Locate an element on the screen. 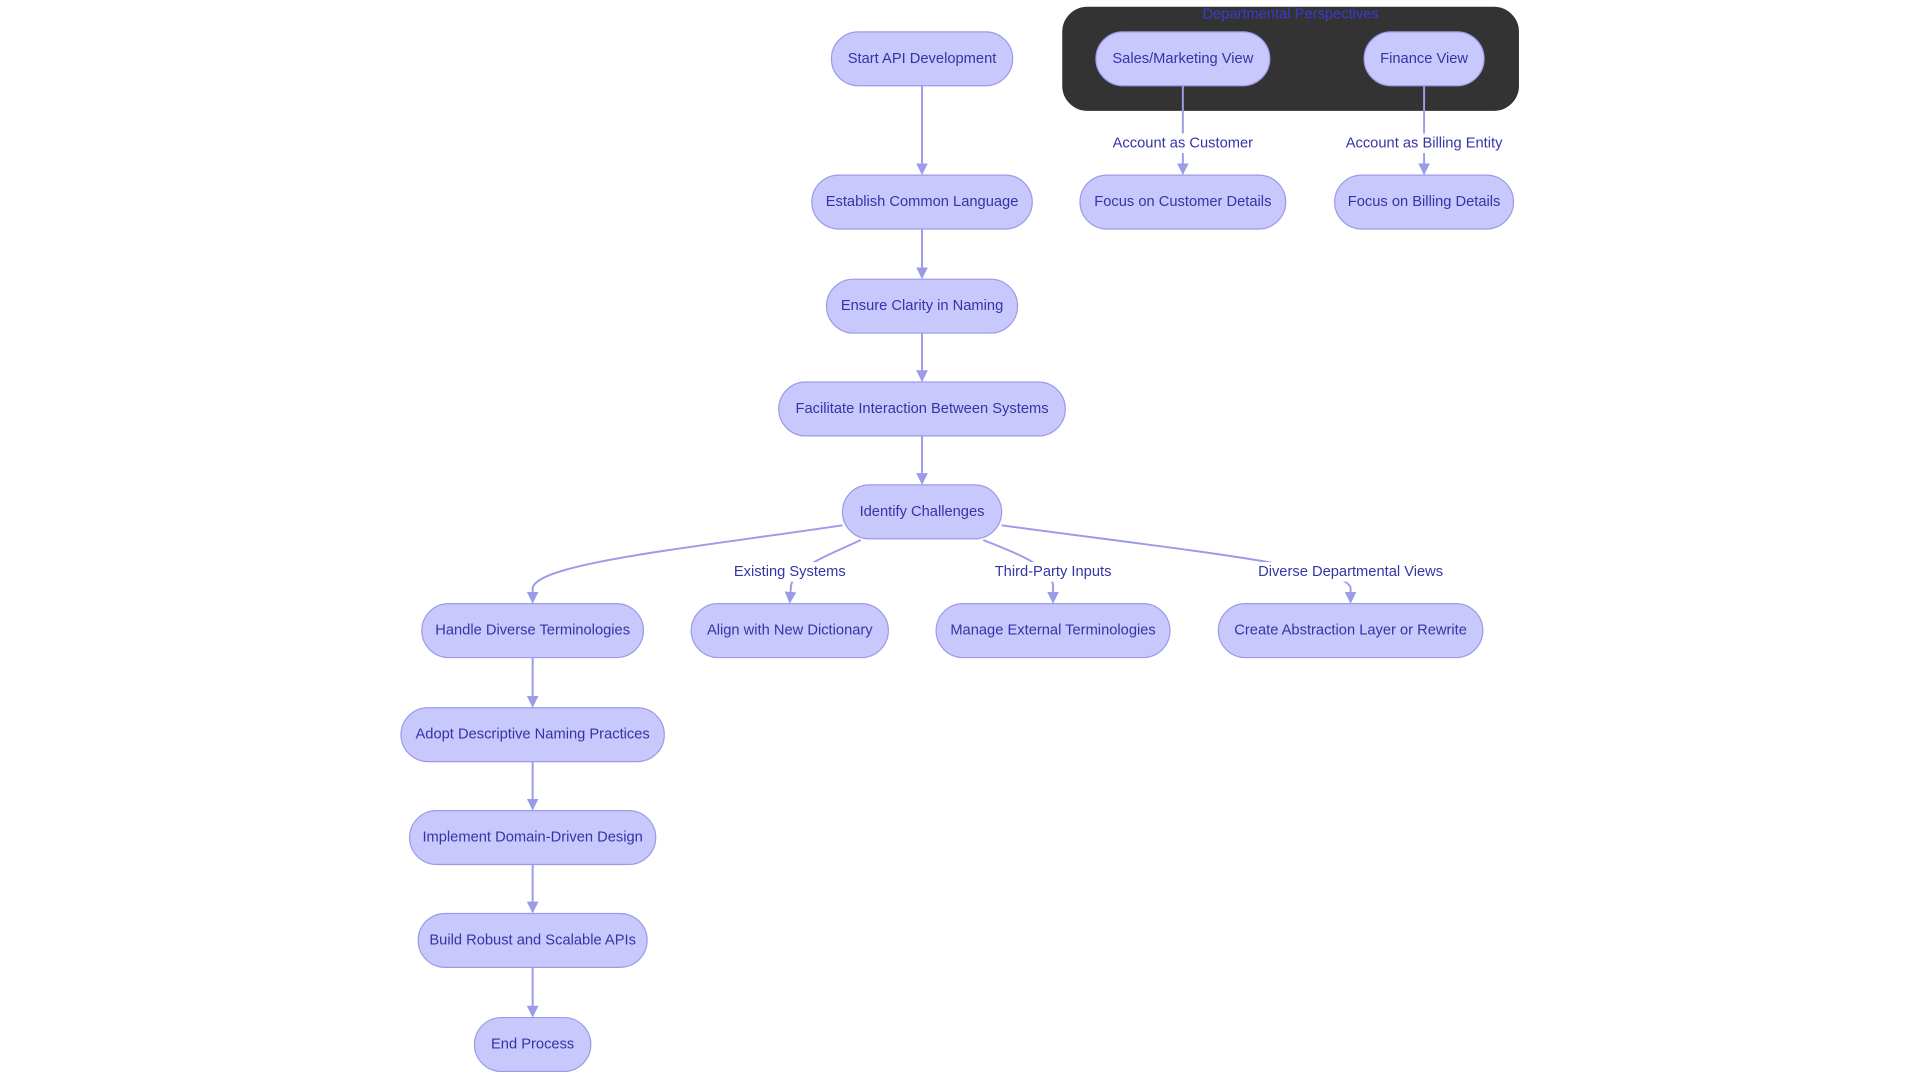 Image resolution: width=1920 pixels, height=1080 pixels. node-build: Build Robust and Scalable APIs is located at coordinates (532, 940).